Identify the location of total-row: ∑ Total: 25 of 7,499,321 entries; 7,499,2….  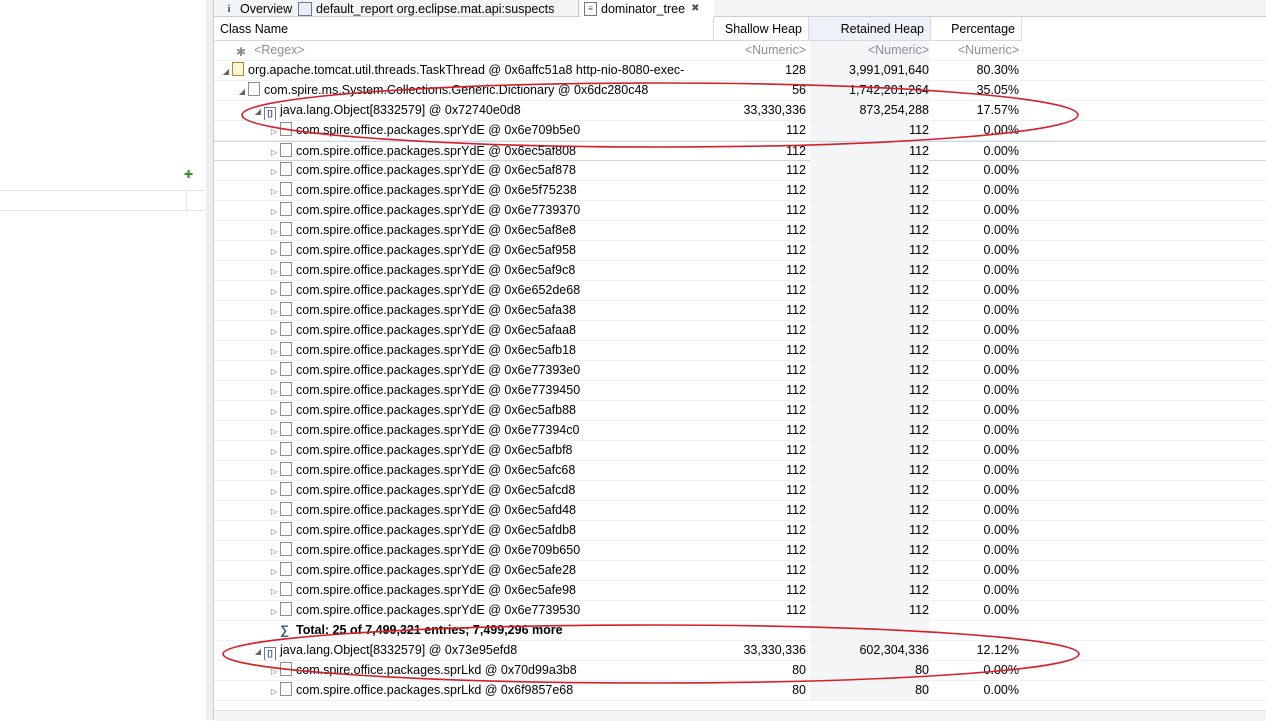
(740, 631).